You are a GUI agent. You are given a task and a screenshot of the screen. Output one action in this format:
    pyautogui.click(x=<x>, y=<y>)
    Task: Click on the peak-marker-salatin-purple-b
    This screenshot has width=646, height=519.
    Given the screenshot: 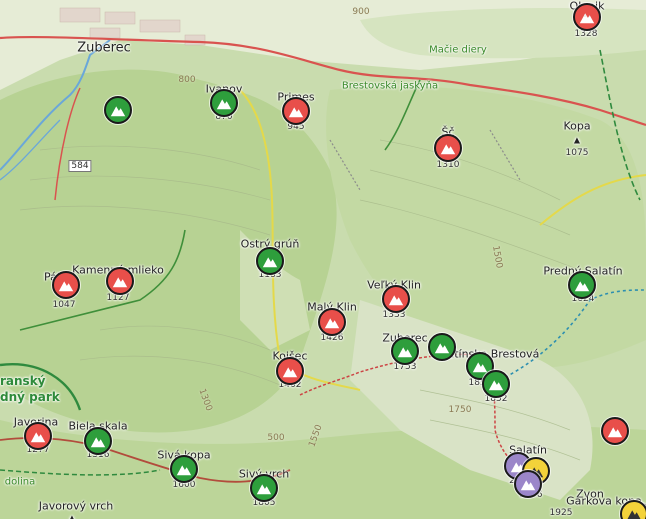 What is the action you would take?
    pyautogui.click(x=528, y=484)
    